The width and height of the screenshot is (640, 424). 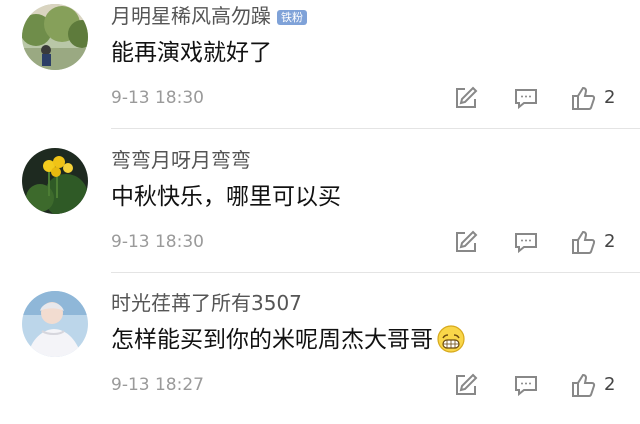 I want to click on timestamp: 9-13 18:27, so click(x=157, y=385).